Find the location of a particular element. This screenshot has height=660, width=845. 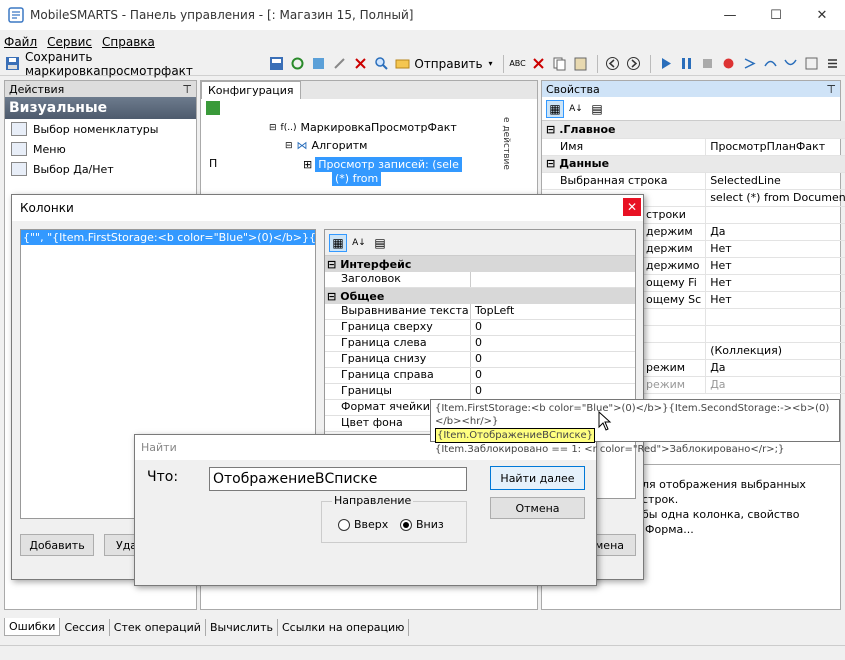

actions-panel-title: Действия is located at coordinates (37, 89).